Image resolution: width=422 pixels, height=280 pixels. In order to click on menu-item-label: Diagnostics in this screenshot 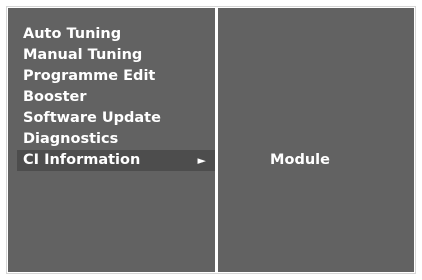, I will do `click(71, 139)`.